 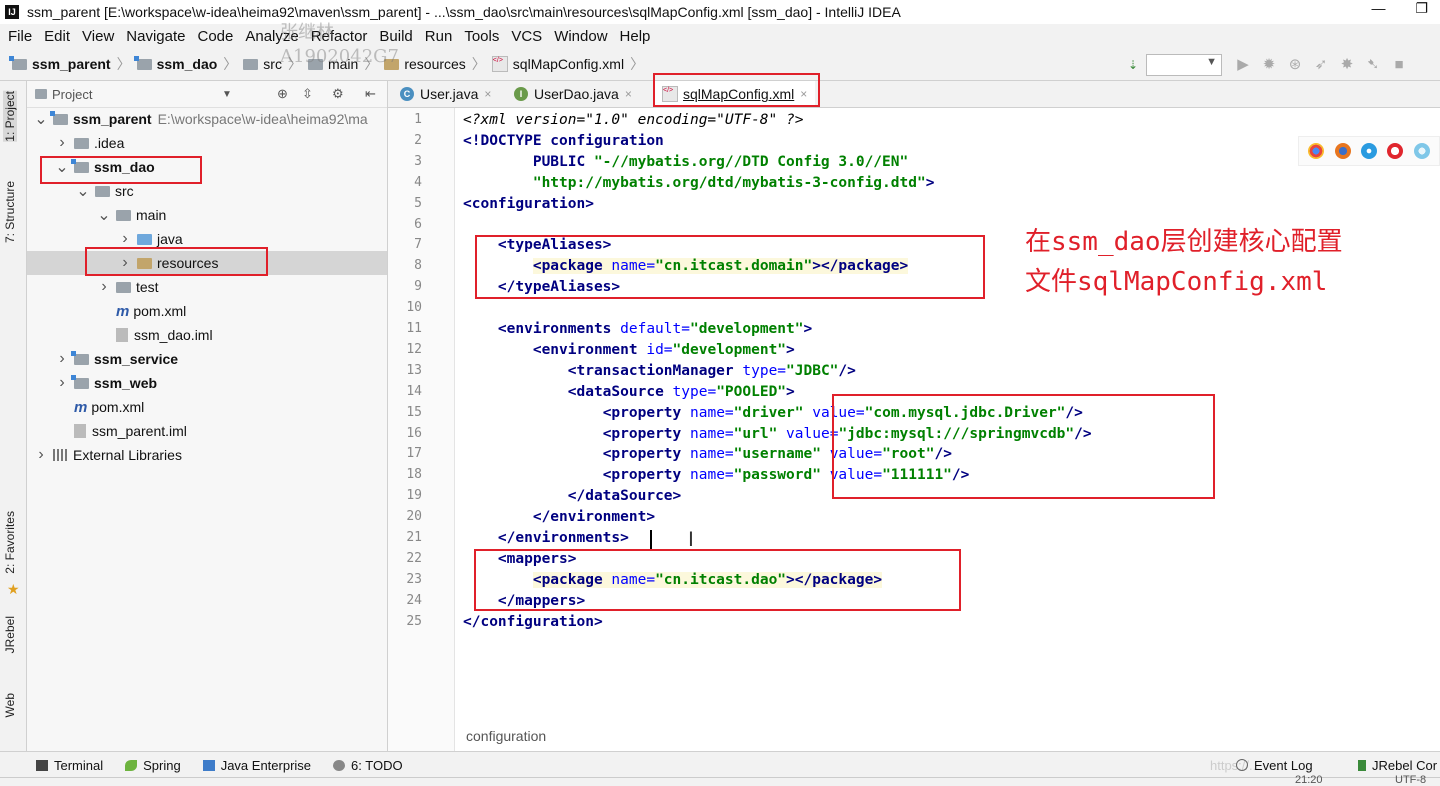 What do you see at coordinates (282, 94) in the screenshot?
I see `target-icon: ⊕` at bounding box center [282, 94].